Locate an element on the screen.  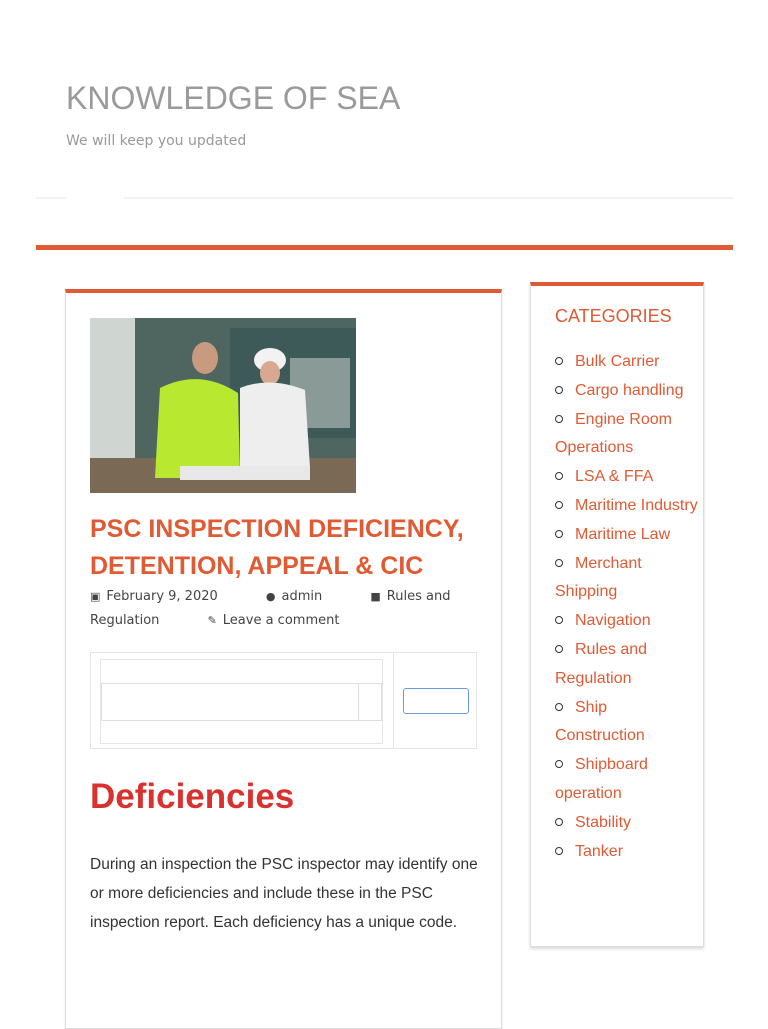
category-item: Cargo handling is located at coordinates (627, 391).